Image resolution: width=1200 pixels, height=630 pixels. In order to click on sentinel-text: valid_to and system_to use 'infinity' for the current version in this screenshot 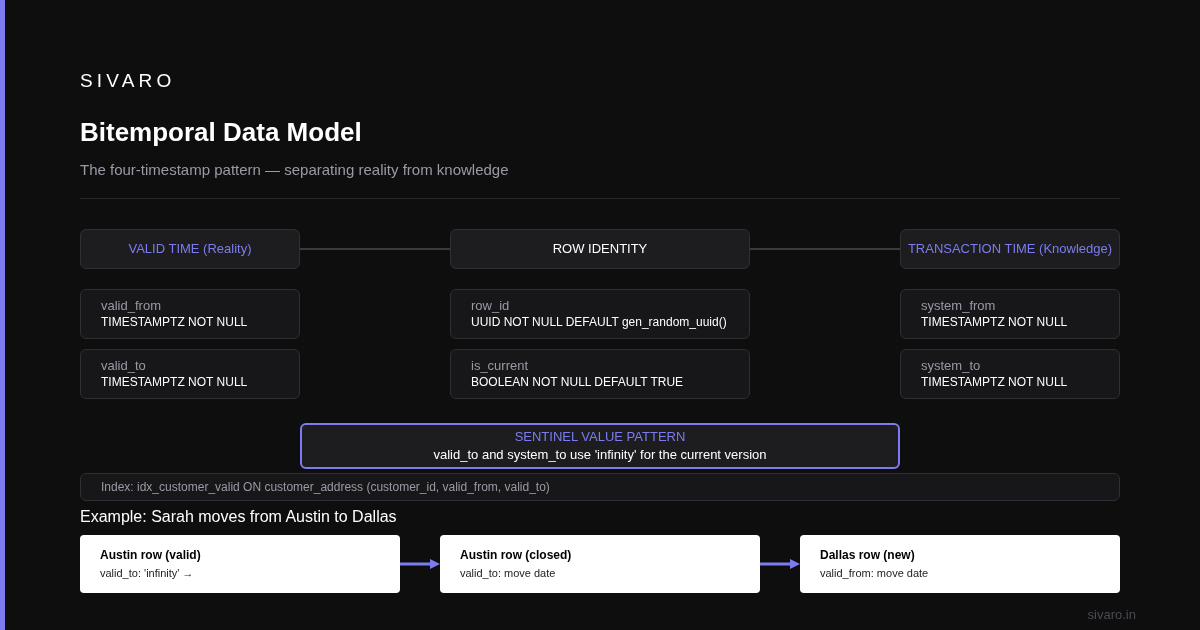, I will do `click(600, 455)`.